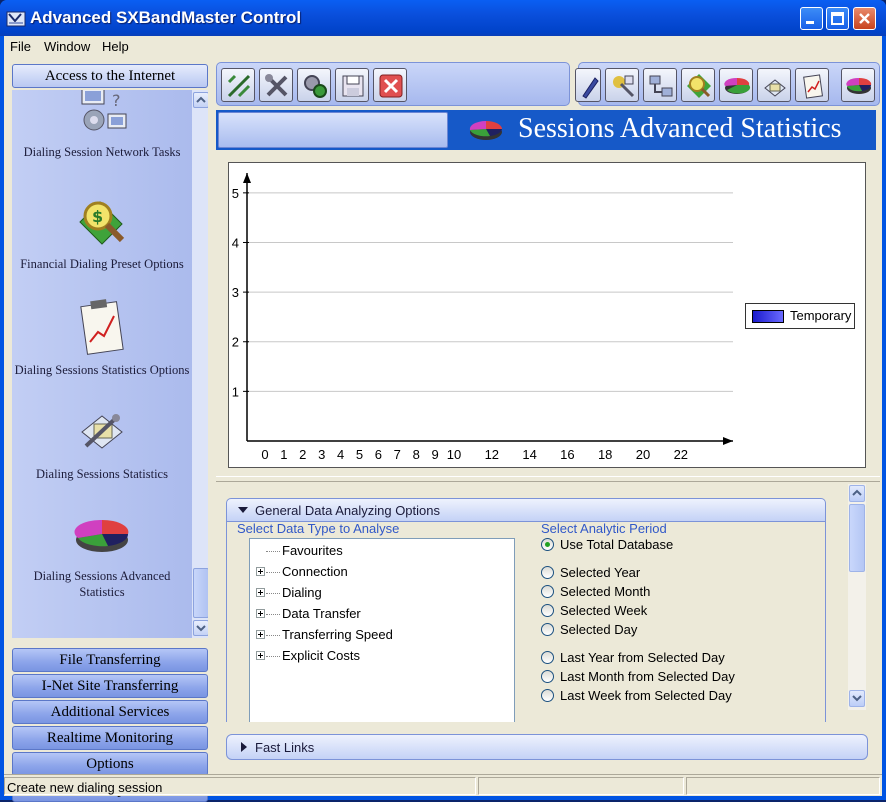 Image resolution: width=886 pixels, height=802 pixels. I want to click on tools-icon, so click(276, 85).